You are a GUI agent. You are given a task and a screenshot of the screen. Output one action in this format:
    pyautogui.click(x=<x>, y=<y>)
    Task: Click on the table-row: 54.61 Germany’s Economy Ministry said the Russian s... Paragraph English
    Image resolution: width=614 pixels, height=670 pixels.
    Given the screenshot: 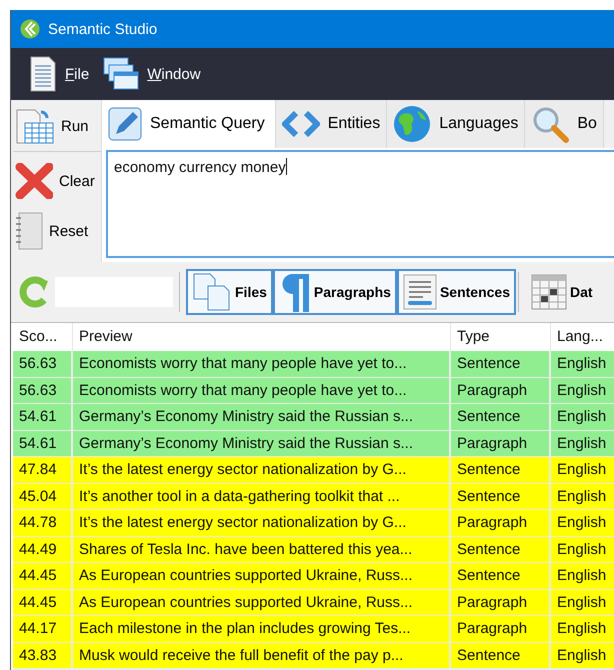 What is the action you would take?
    pyautogui.click(x=313, y=443)
    